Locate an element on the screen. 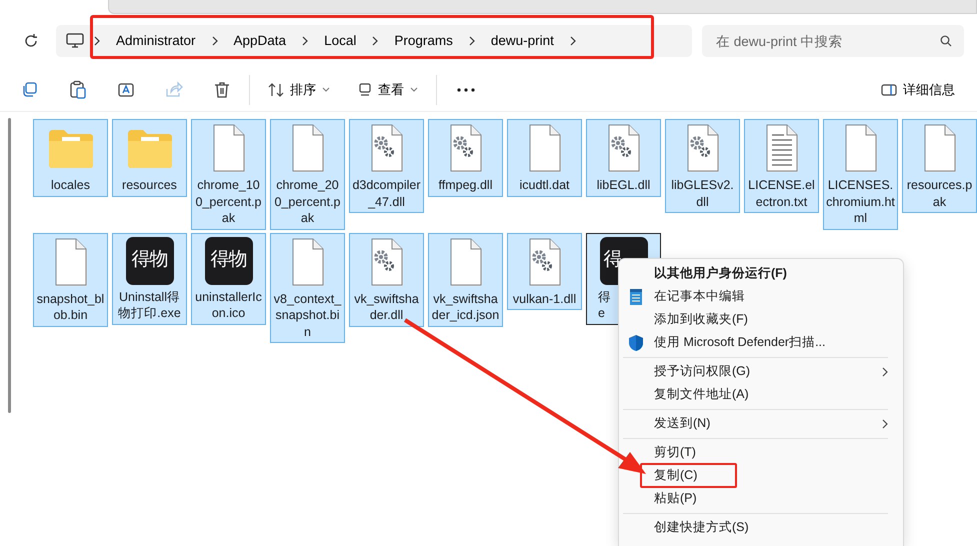 The image size is (977, 546). file-name: snapshot_blob.bin is located at coordinates (70, 307).